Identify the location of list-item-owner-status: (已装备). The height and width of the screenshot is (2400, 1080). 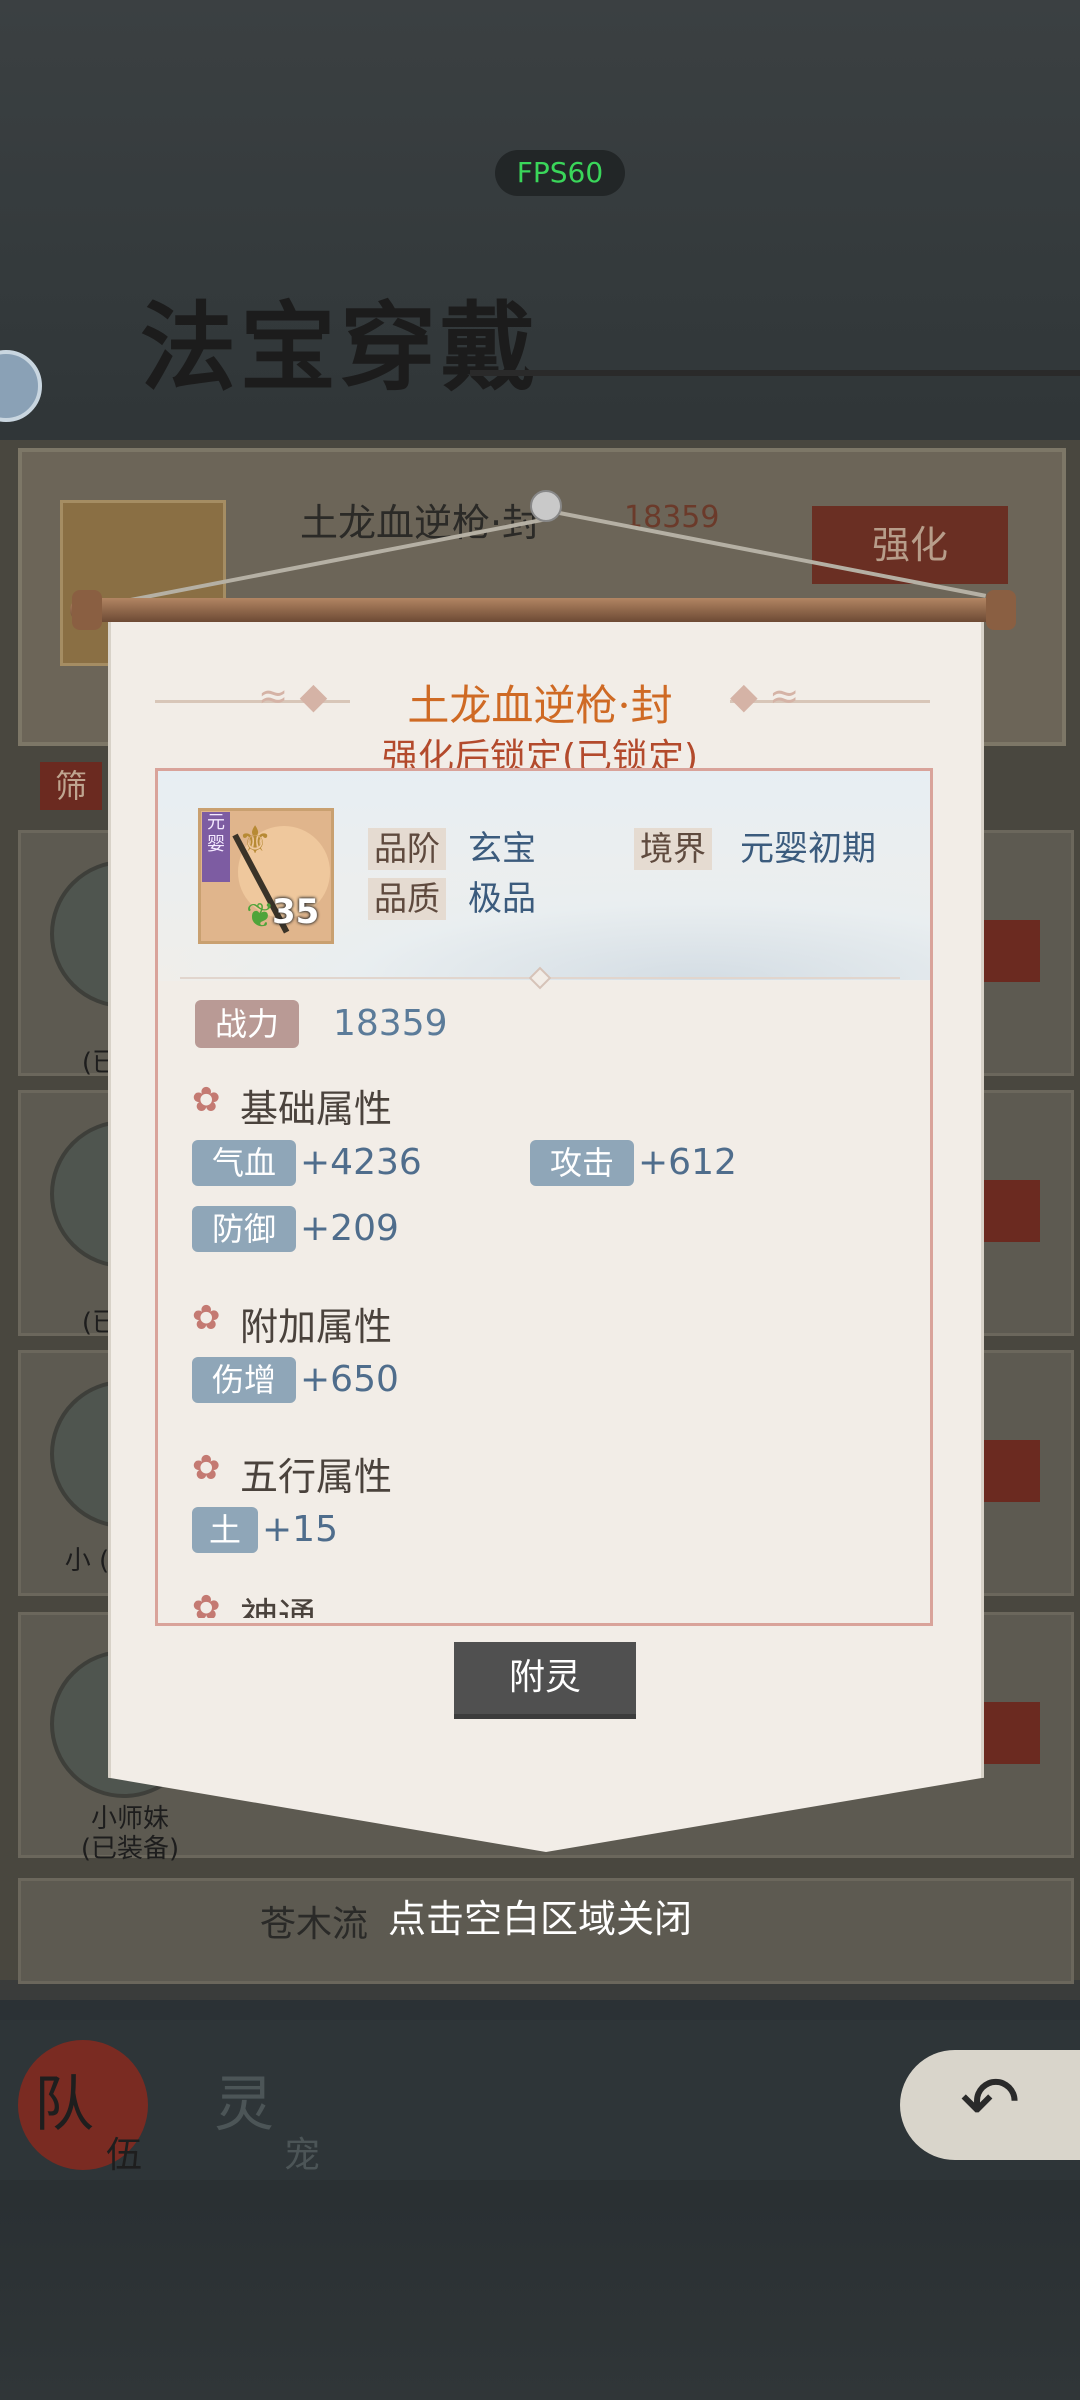
(130, 1849).